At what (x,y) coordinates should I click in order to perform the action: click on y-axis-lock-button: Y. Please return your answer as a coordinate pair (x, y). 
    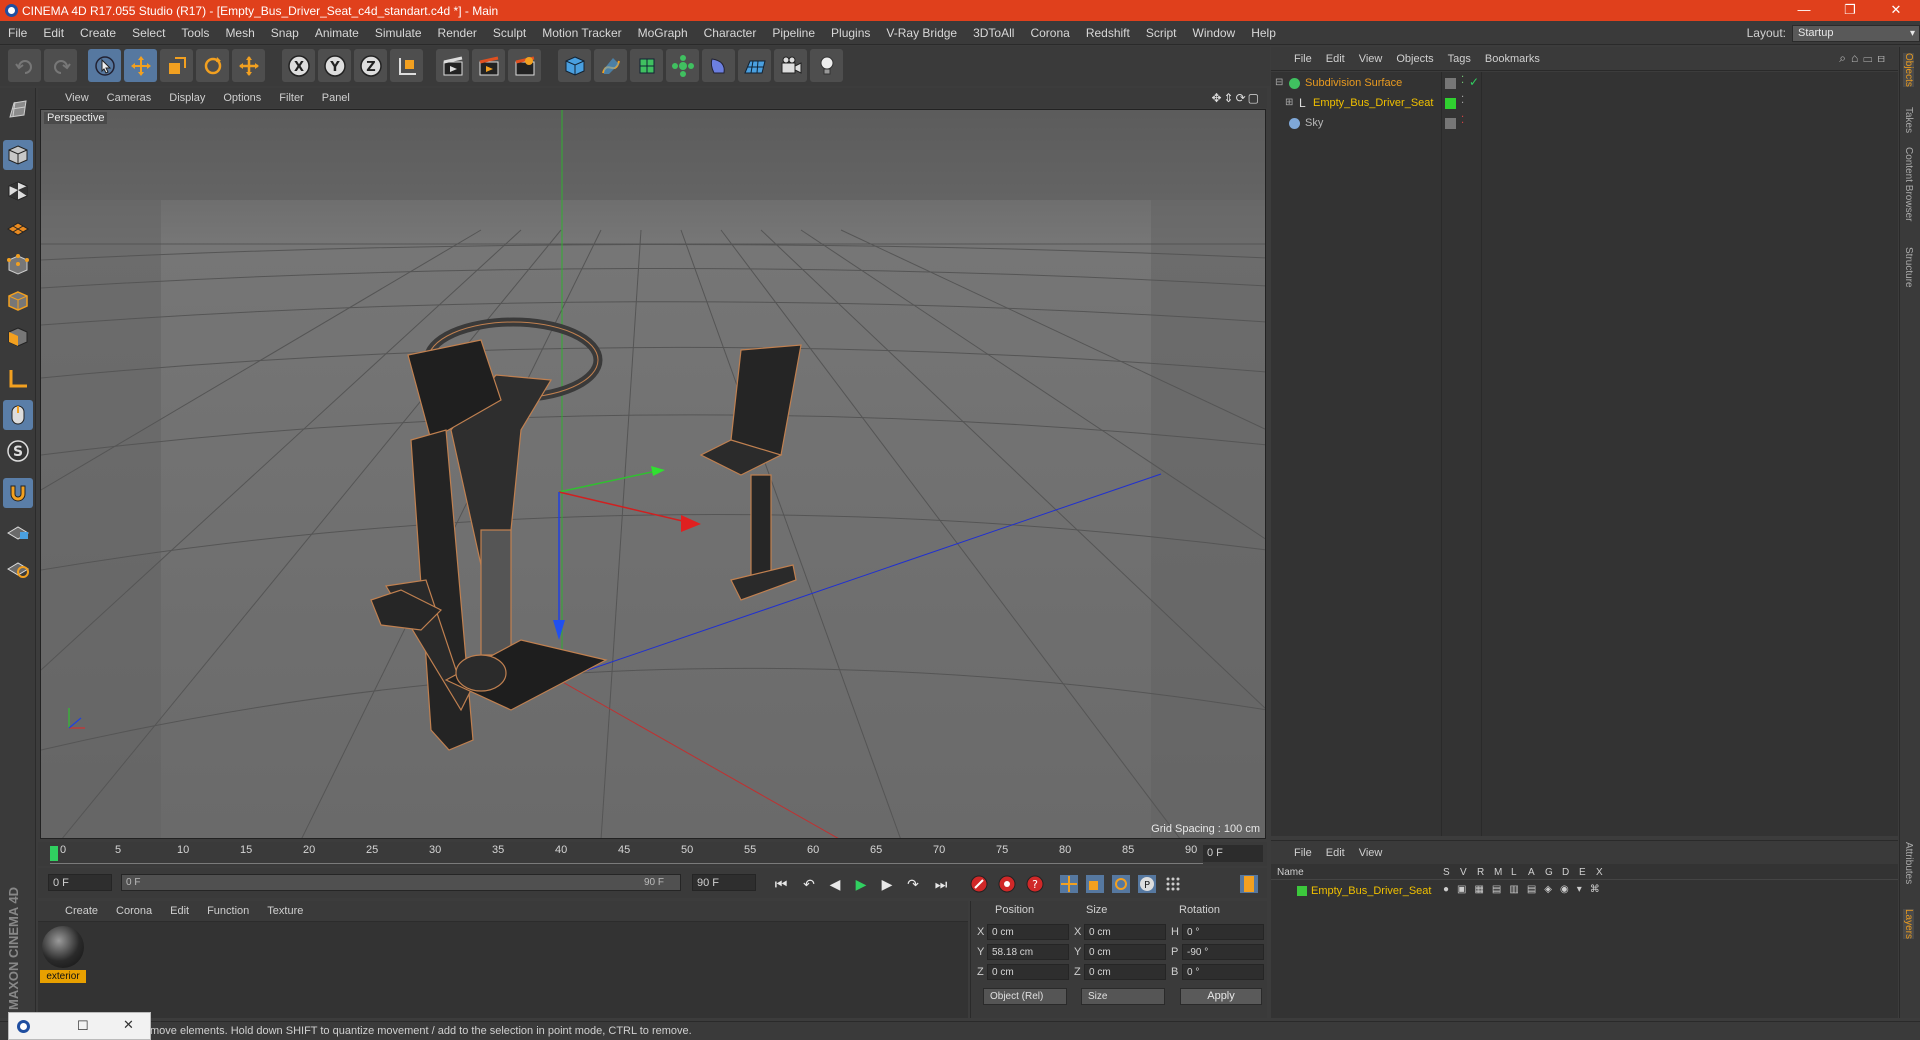
    Looking at the image, I should click on (334, 65).